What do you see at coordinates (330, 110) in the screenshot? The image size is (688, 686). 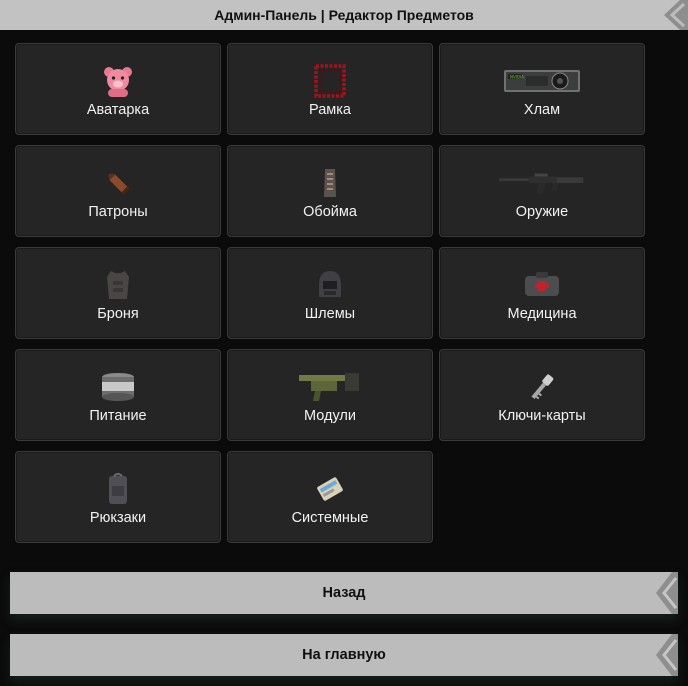 I see `category-label: Рамка` at bounding box center [330, 110].